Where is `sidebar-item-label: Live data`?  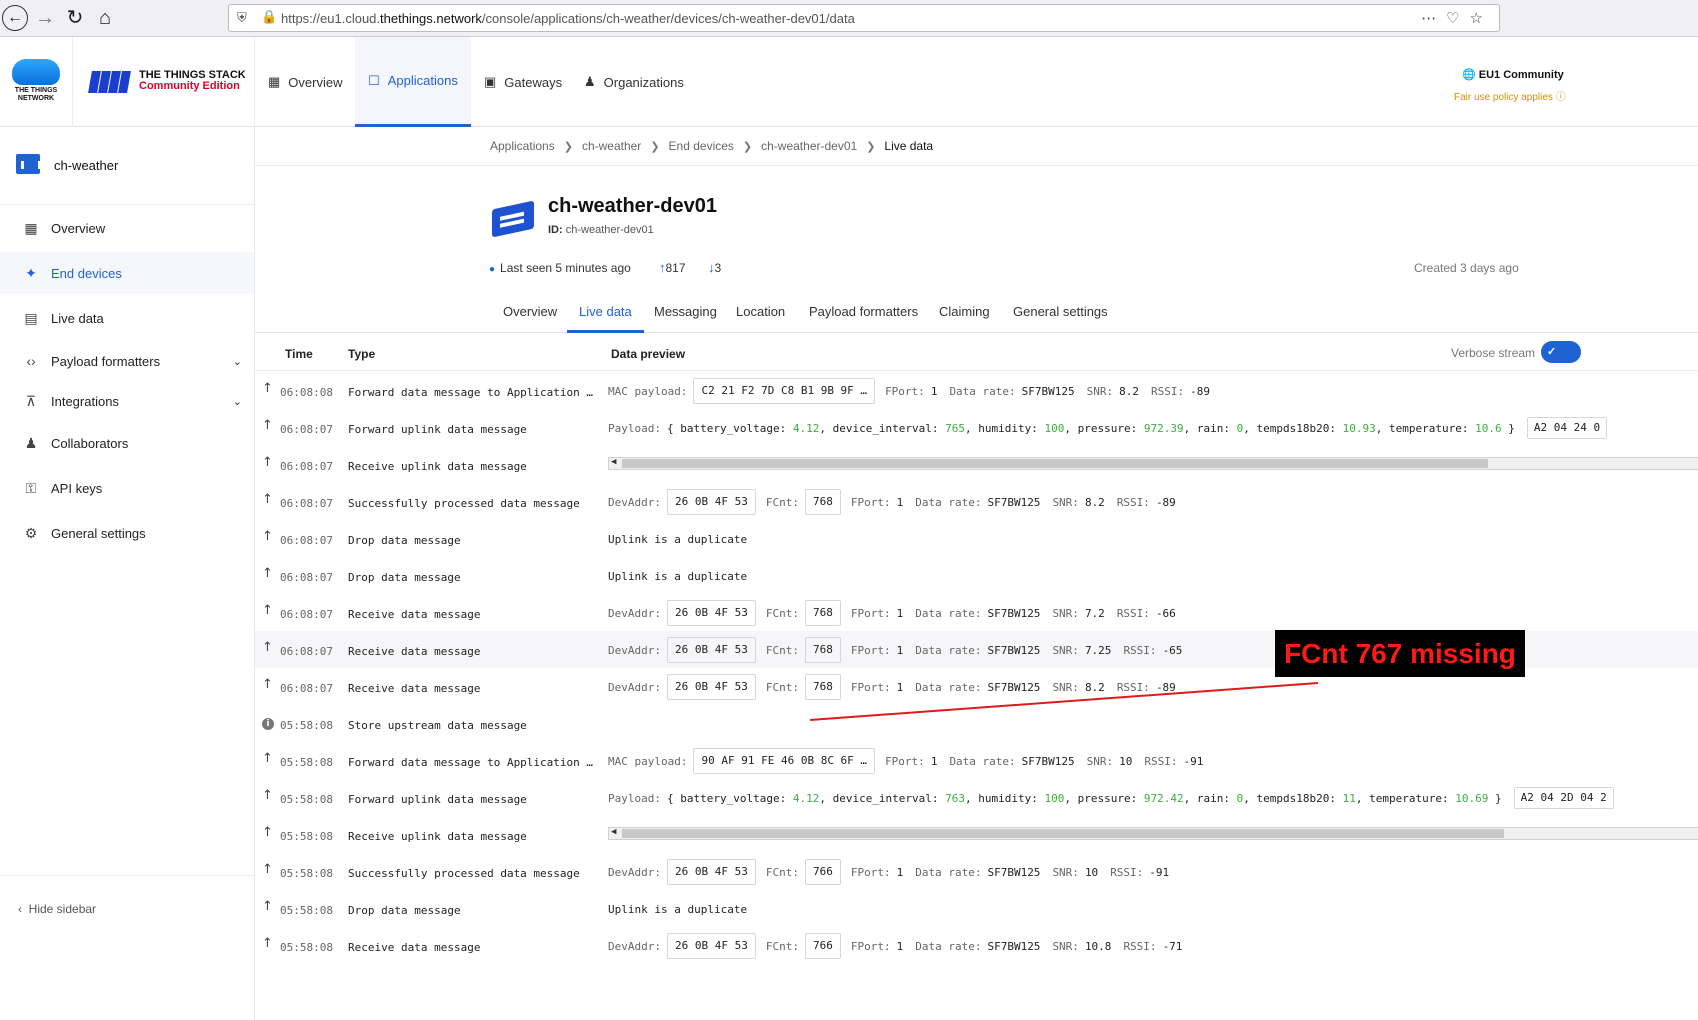
sidebar-item-label: Live data is located at coordinates (77, 318).